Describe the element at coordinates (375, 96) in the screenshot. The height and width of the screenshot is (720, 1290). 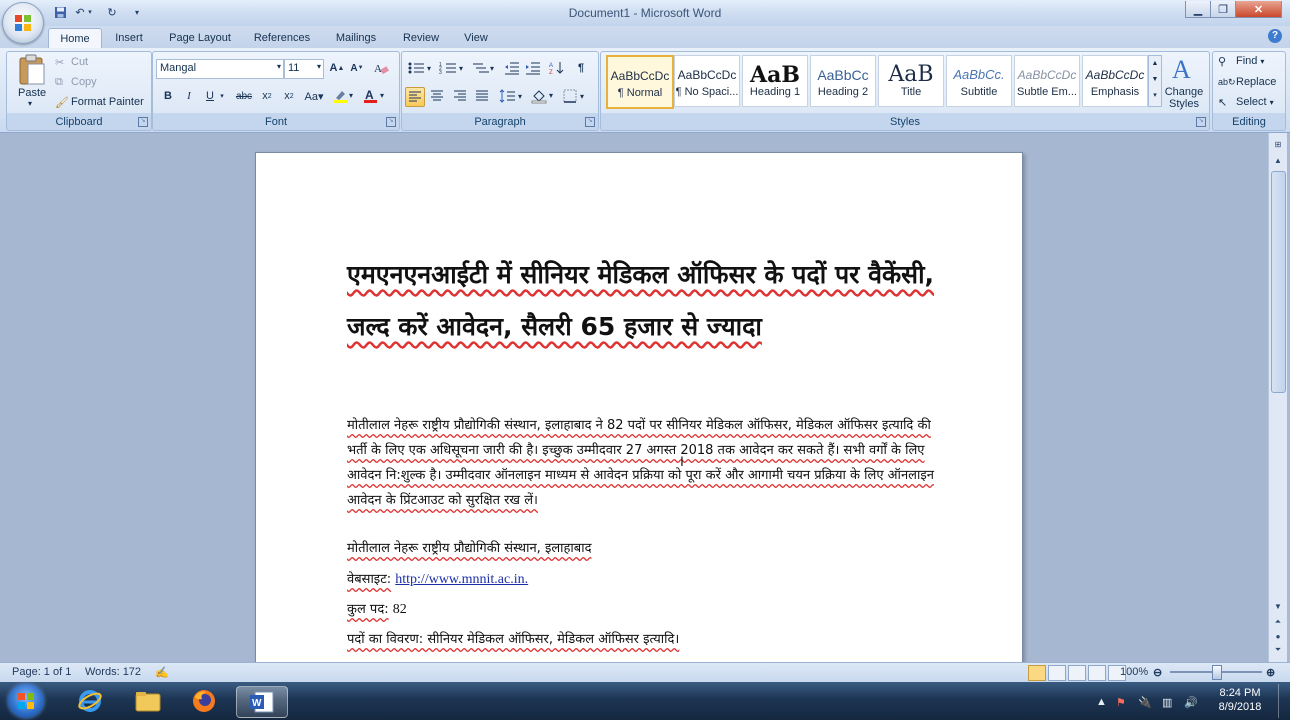
I see `font-color-icon: A ▾` at that location.